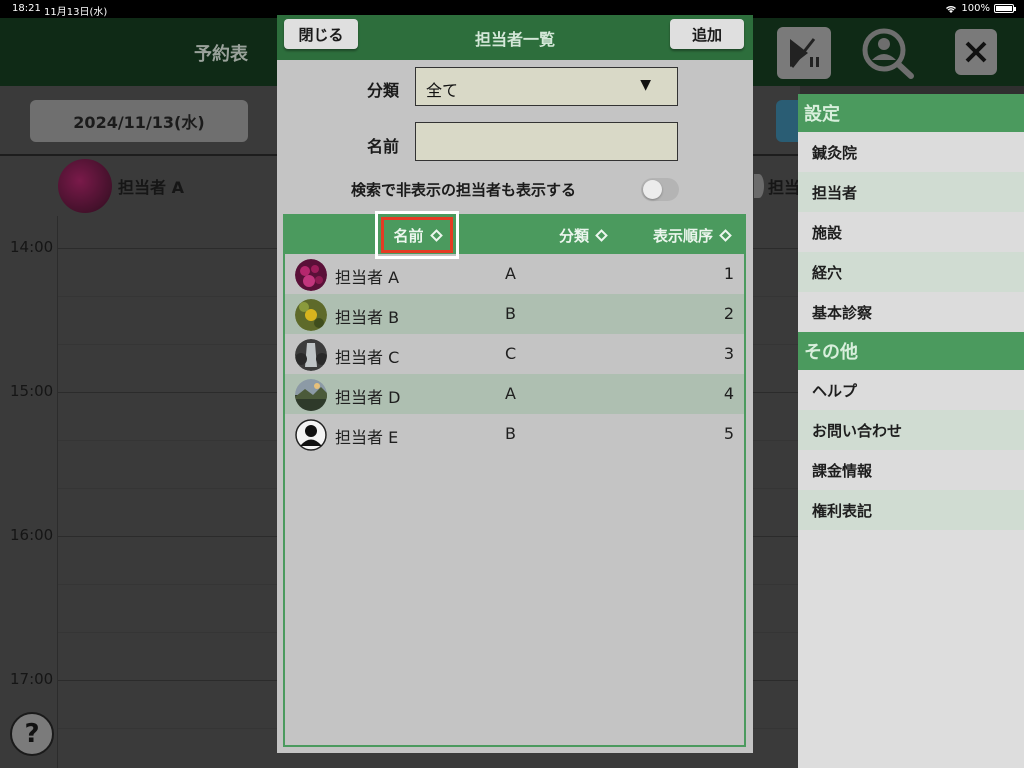 The height and width of the screenshot is (768, 1024). Describe the element at coordinates (911, 192) in the screenshot. I see `menu-item-staff: 担当者` at that location.